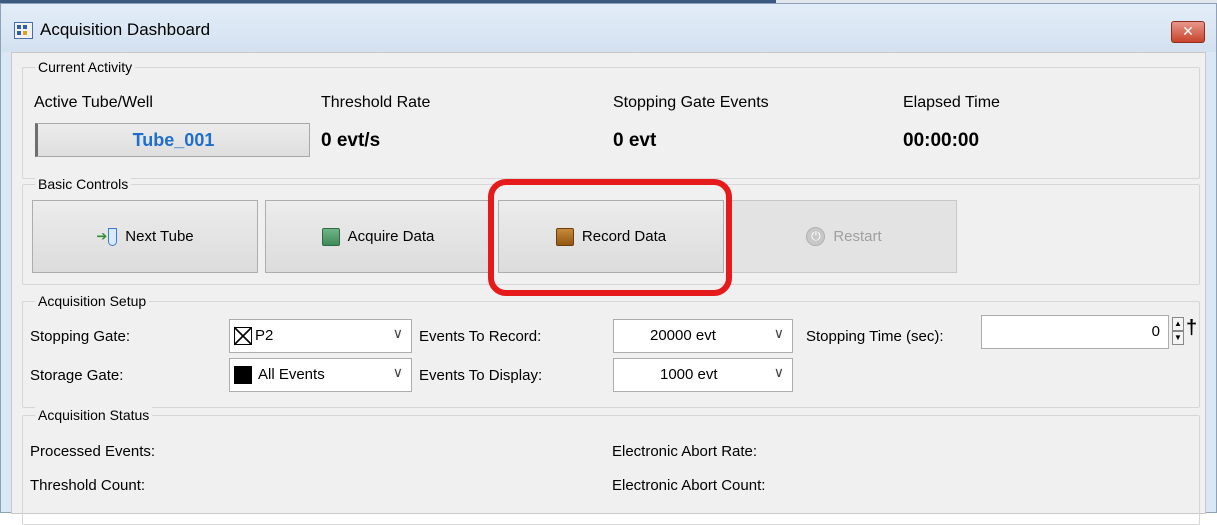  What do you see at coordinates (689, 485) in the screenshot?
I see `electronic-abort-count-label: Electronic Abort Count:` at bounding box center [689, 485].